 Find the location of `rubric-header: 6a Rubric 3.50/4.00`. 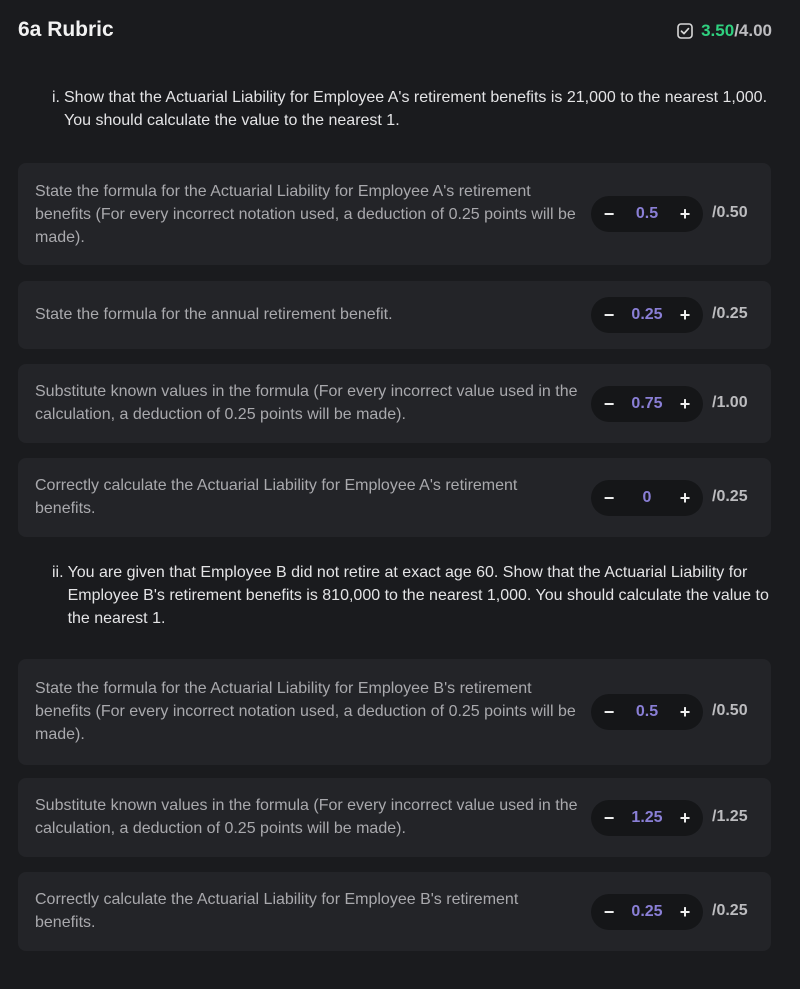

rubric-header: 6a Rubric 3.50/4.00 is located at coordinates (400, 31).